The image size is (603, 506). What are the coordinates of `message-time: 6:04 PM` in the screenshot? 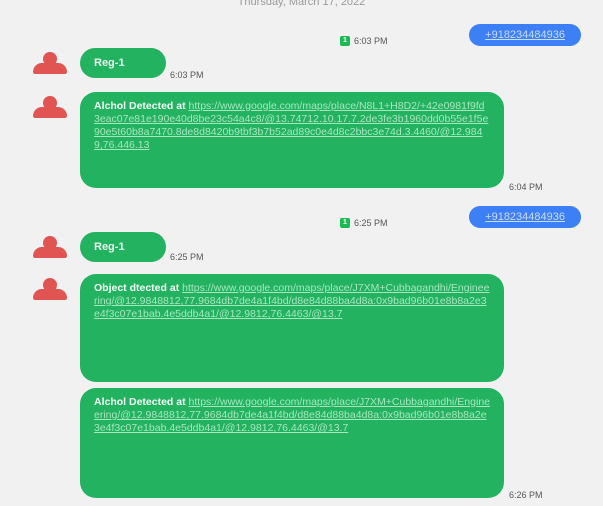 It's located at (526, 187).